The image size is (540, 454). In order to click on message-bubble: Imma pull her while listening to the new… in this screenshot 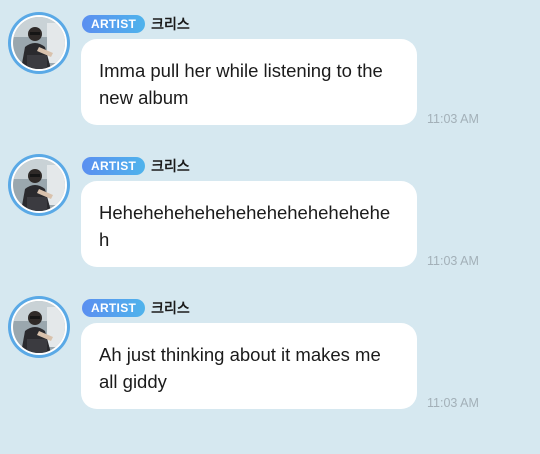, I will do `click(249, 82)`.